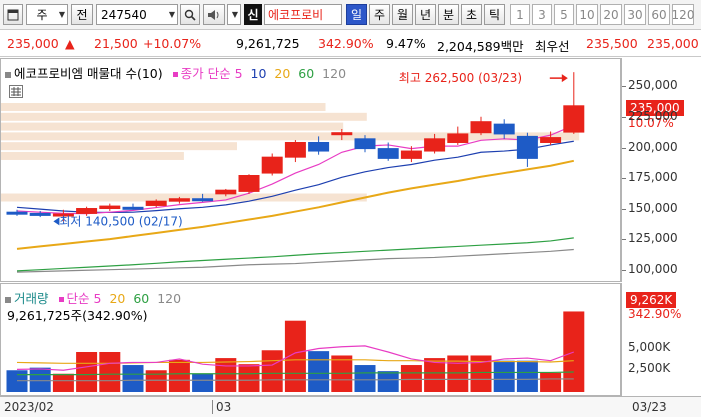 Image resolution: width=701 pixels, height=417 pixels. I want to click on interval-button-120: 120, so click(683, 14).